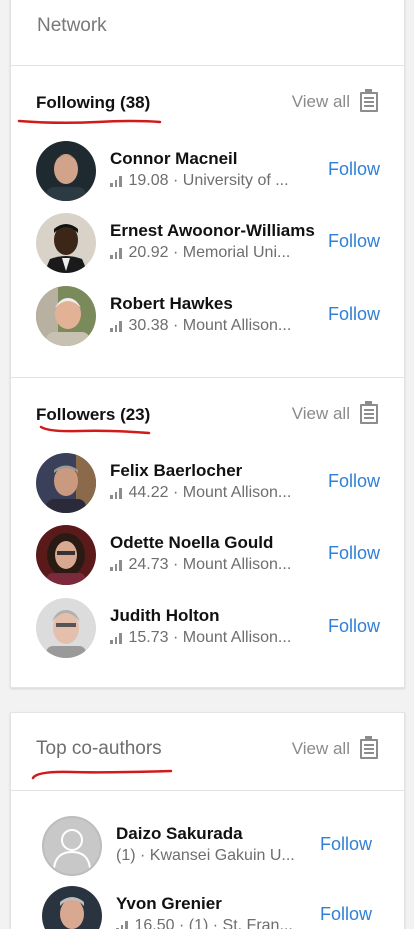 The height and width of the screenshot is (929, 414). What do you see at coordinates (215, 543) in the screenshot?
I see `person-name: Odette Noella Gould` at bounding box center [215, 543].